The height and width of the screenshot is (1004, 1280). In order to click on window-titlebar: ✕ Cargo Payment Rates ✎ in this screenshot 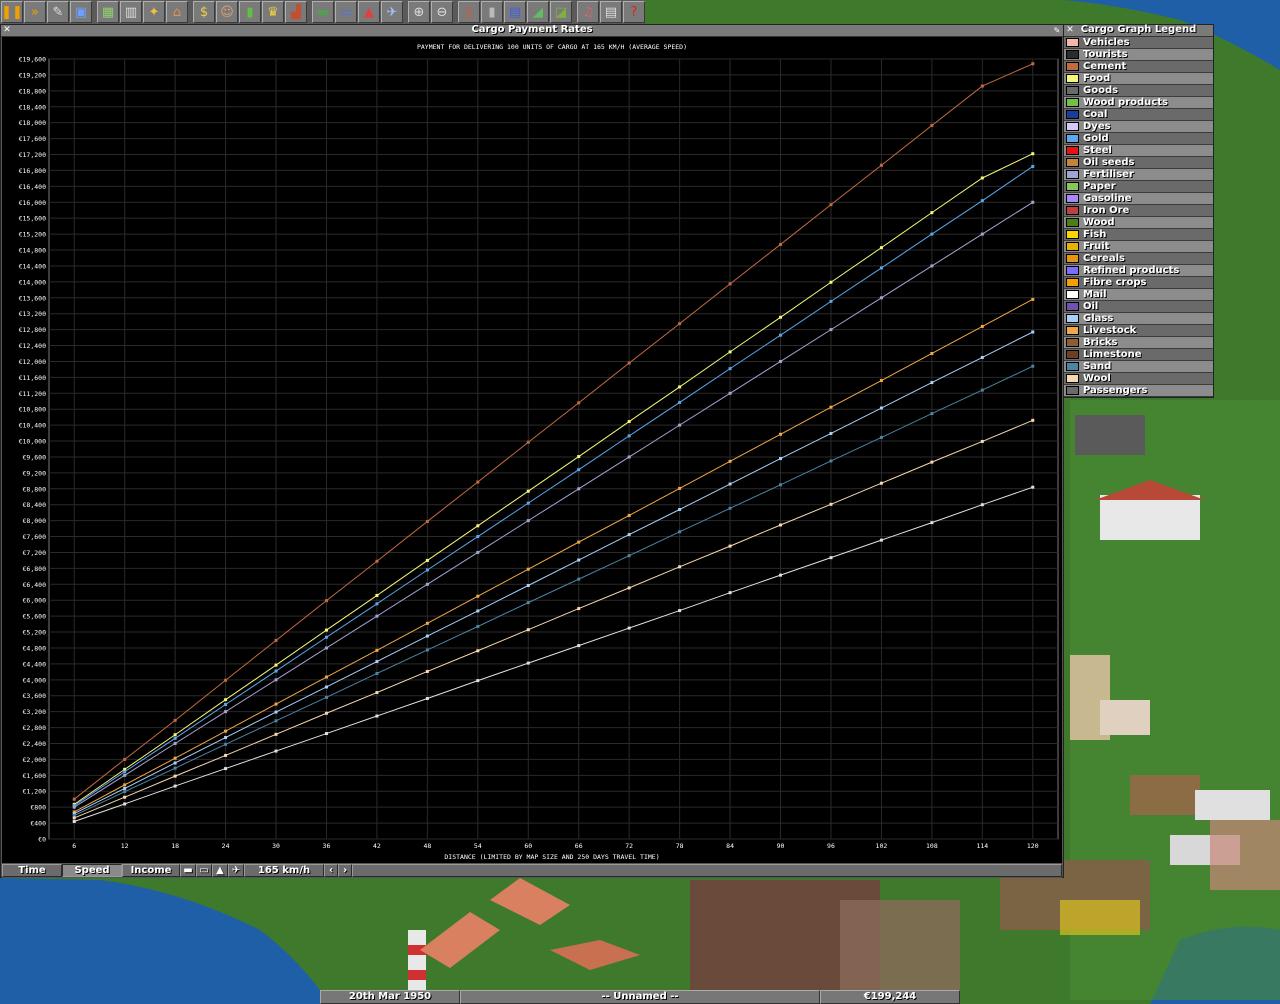, I will do `click(532, 30)`.